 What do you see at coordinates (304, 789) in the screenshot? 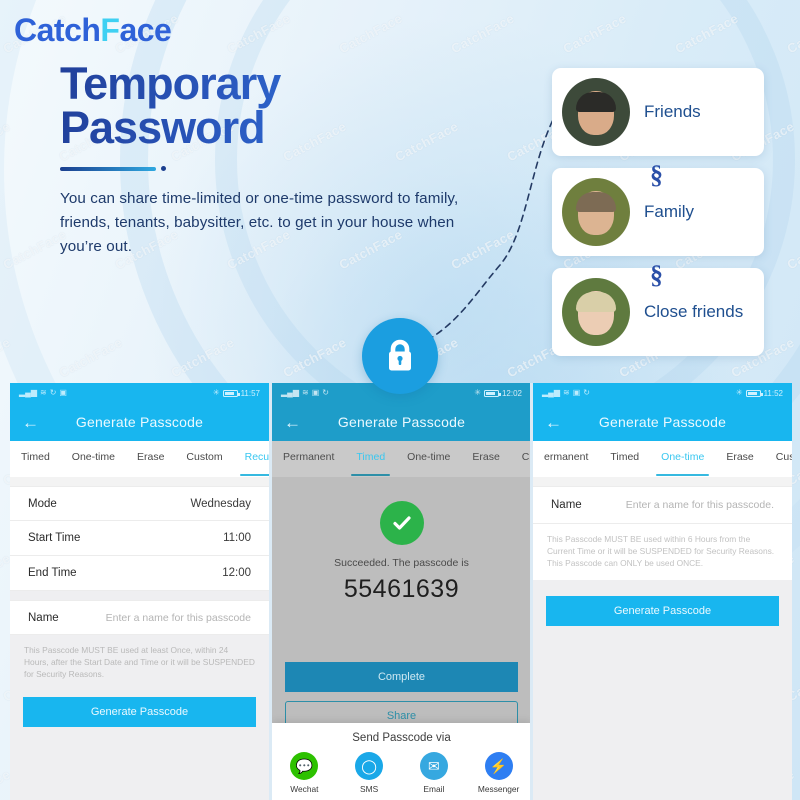
I see `share-option-label: Wechat` at bounding box center [304, 789].